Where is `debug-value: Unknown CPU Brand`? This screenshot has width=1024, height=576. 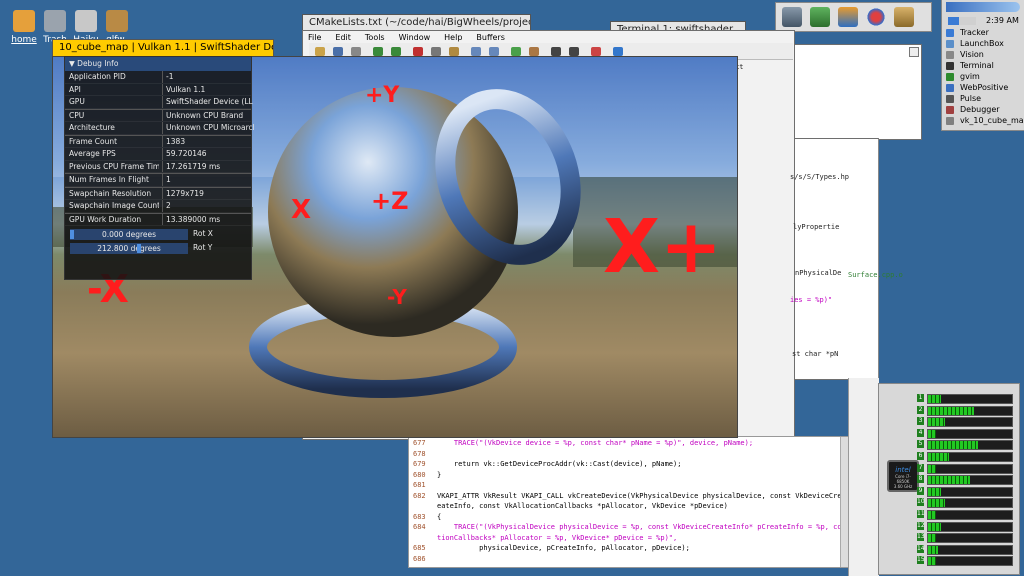 debug-value: Unknown CPU Brand is located at coordinates (208, 115).